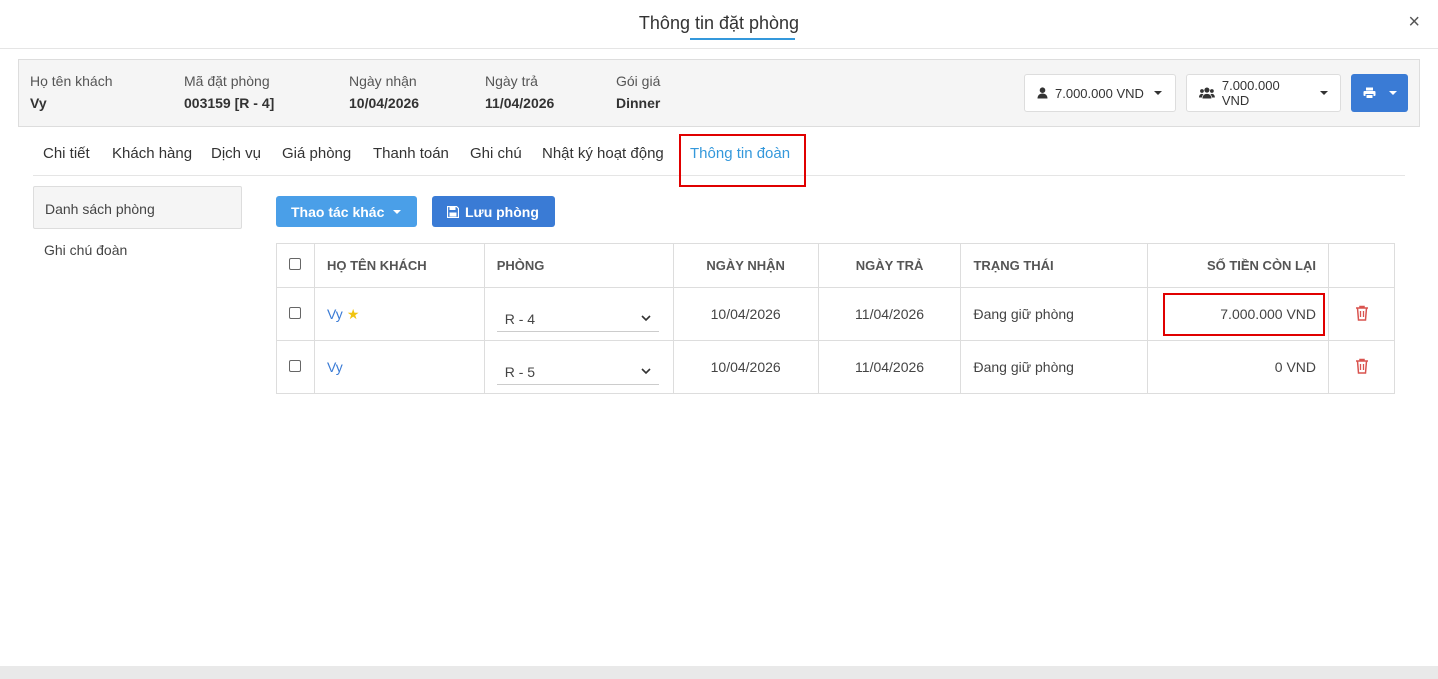 Image resolution: width=1438 pixels, height=679 pixels. Describe the element at coordinates (399, 265) in the screenshot. I see `col-header-guest: HỌ TÊN KHÁCH` at that location.